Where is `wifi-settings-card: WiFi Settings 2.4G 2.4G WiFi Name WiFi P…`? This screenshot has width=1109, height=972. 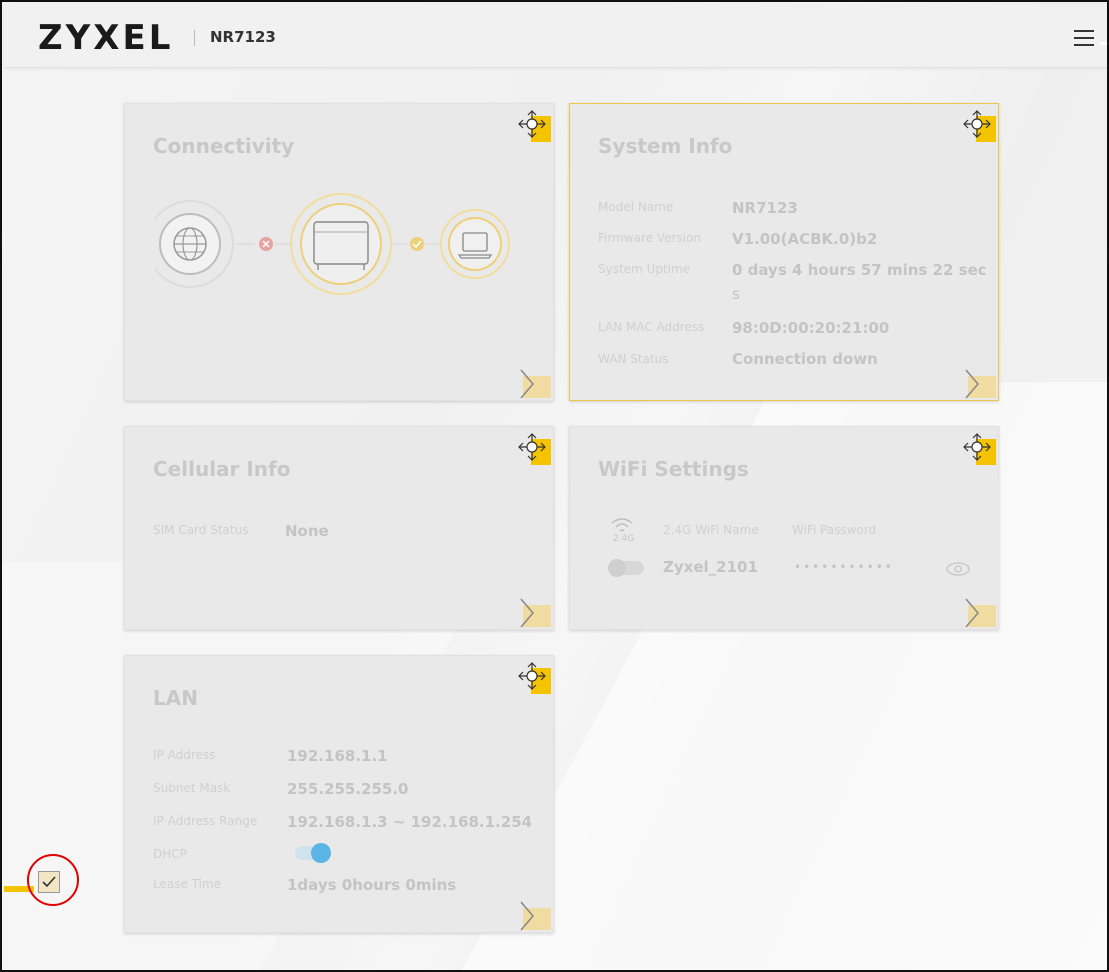
wifi-settings-card: WiFi Settings 2.4G 2.4G WiFi Name WiFi P… is located at coordinates (784, 528).